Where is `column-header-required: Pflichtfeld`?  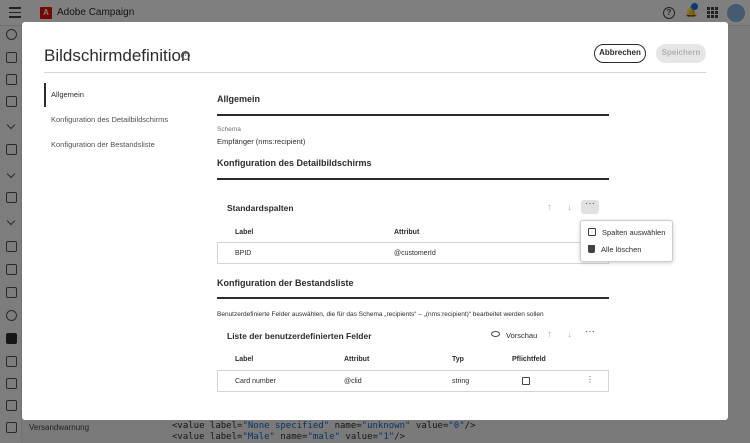
column-header-required: Pflichtfeld is located at coordinates (529, 359).